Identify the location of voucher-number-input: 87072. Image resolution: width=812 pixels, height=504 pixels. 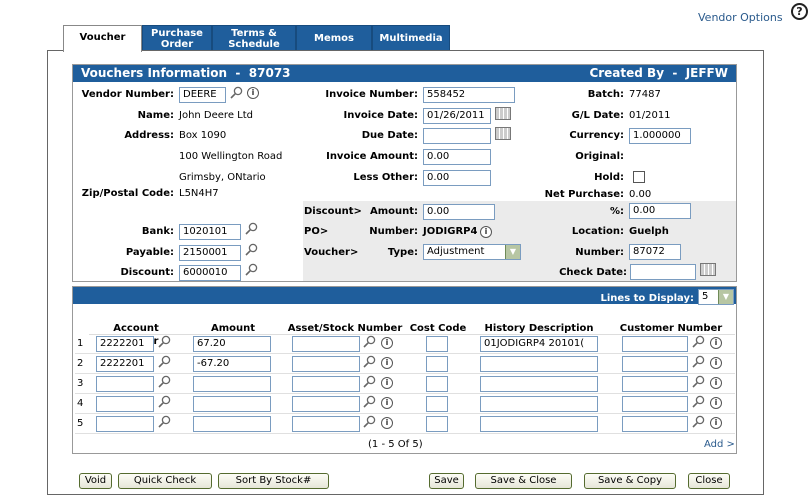
(655, 252).